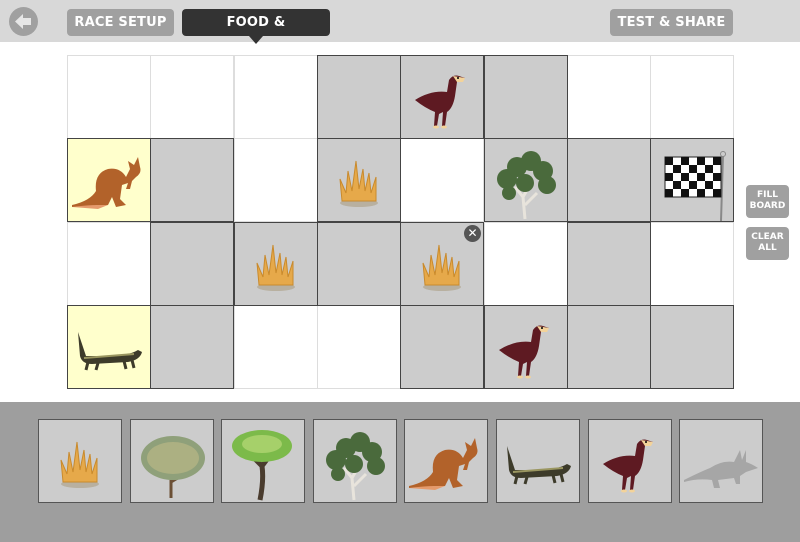  Describe the element at coordinates (609, 347) in the screenshot. I see `board-cell-r4-c7` at that location.